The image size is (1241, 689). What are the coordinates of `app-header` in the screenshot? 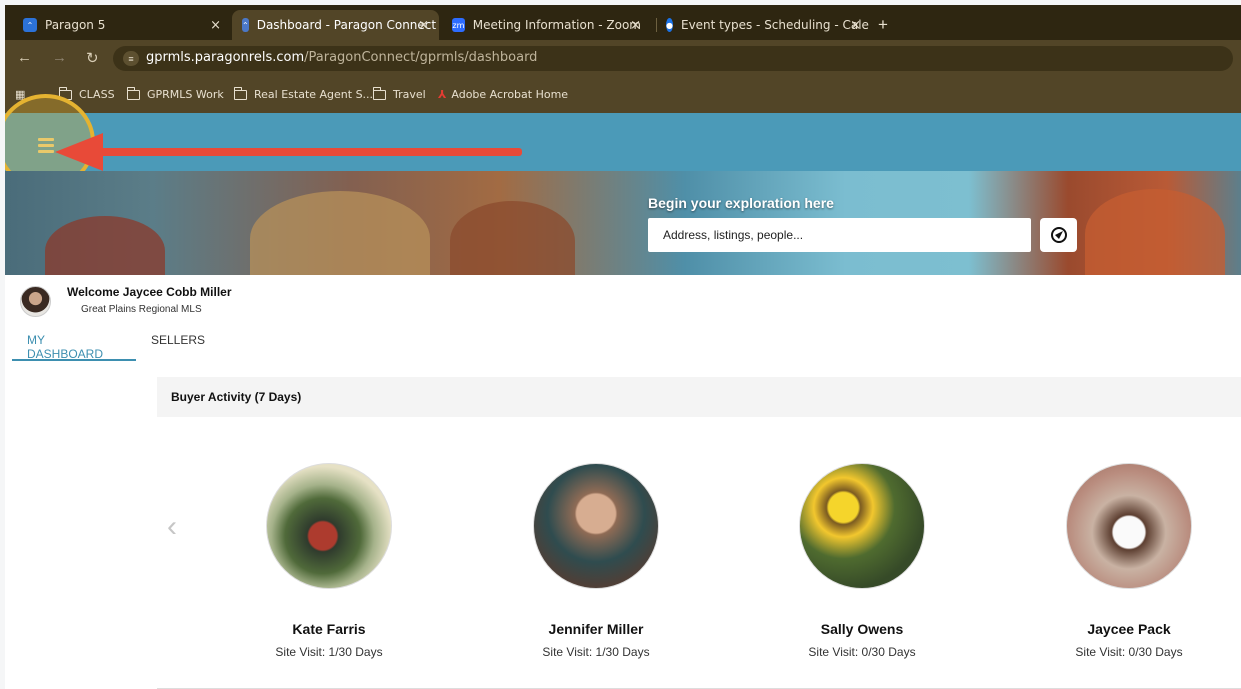 It's located at (623, 142).